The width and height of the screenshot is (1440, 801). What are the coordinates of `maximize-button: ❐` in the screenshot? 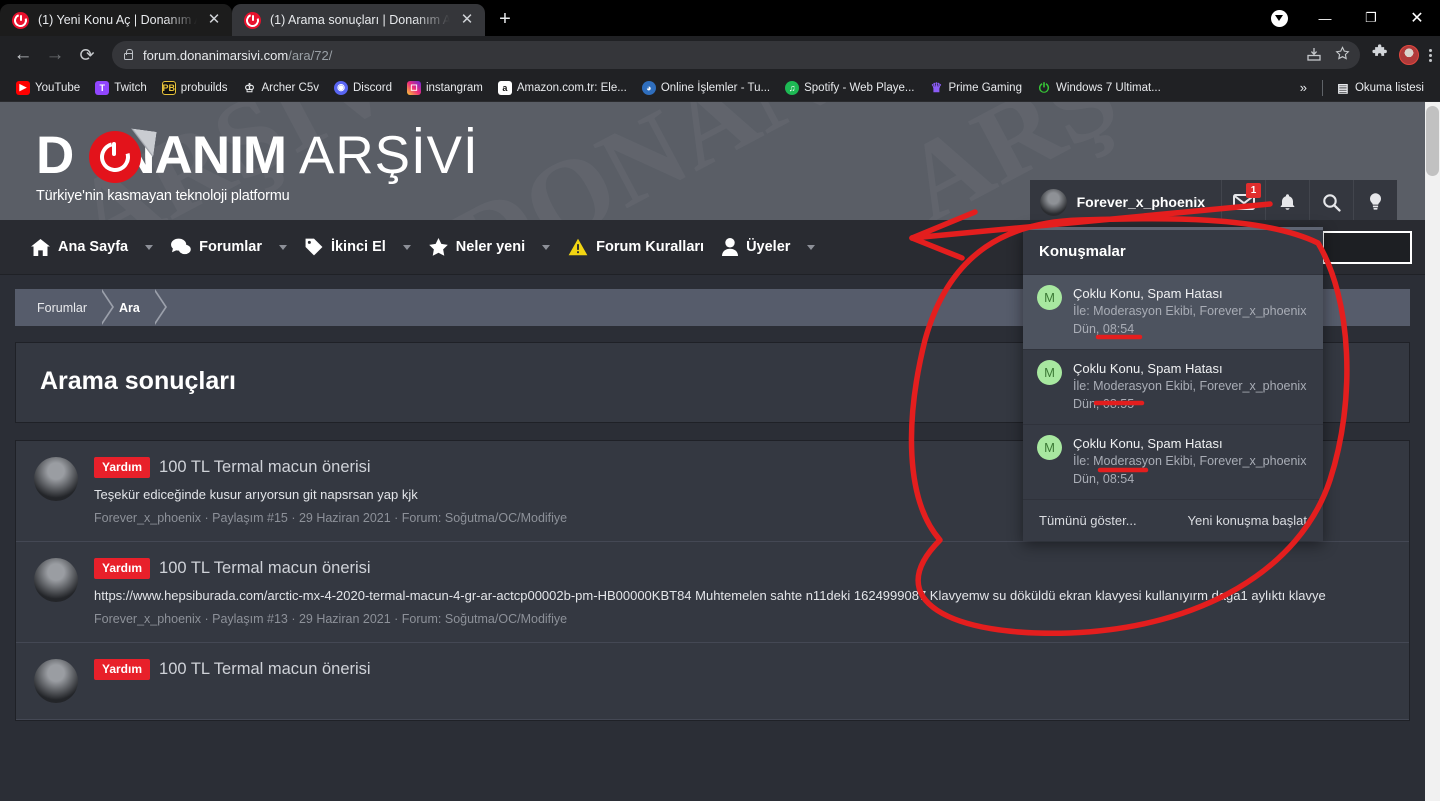 It's located at (1371, 18).